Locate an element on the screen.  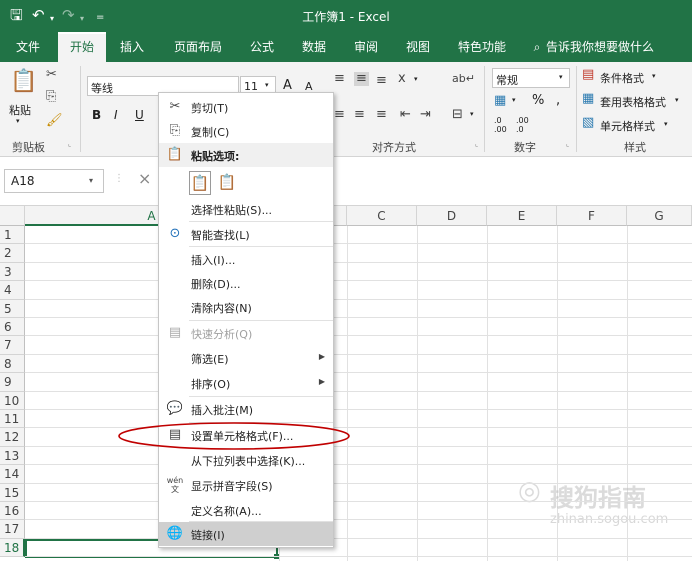
paste-keep-format-icon: 📋 is located at coordinates (200, 183).